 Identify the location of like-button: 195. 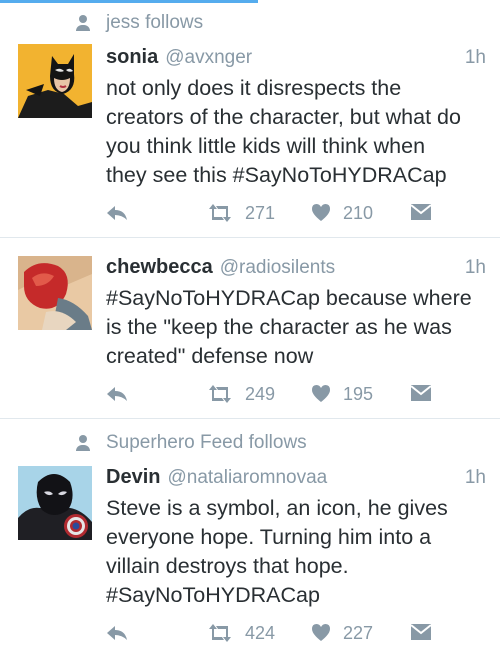
(342, 394).